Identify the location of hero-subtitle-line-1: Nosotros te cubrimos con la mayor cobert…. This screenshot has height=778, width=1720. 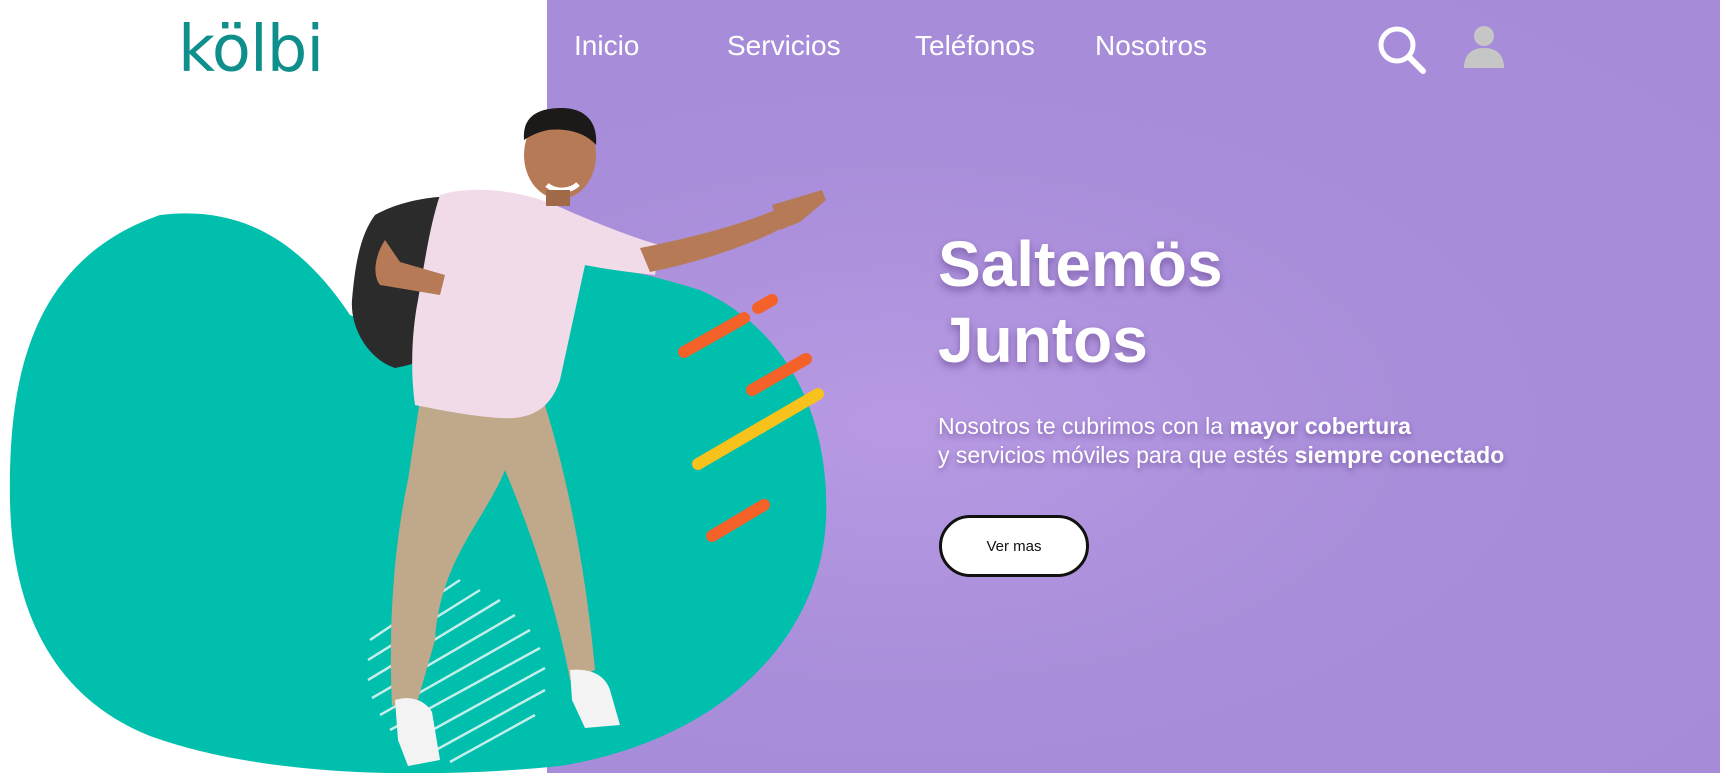
(1221, 426).